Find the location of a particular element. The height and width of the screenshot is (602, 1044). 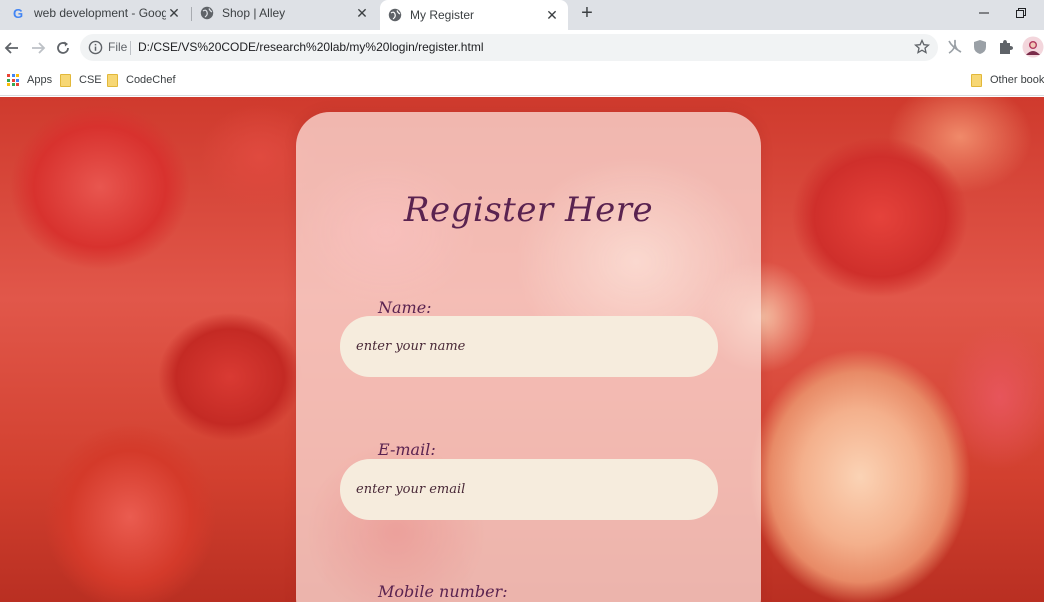

info-icon is located at coordinates (95, 47).